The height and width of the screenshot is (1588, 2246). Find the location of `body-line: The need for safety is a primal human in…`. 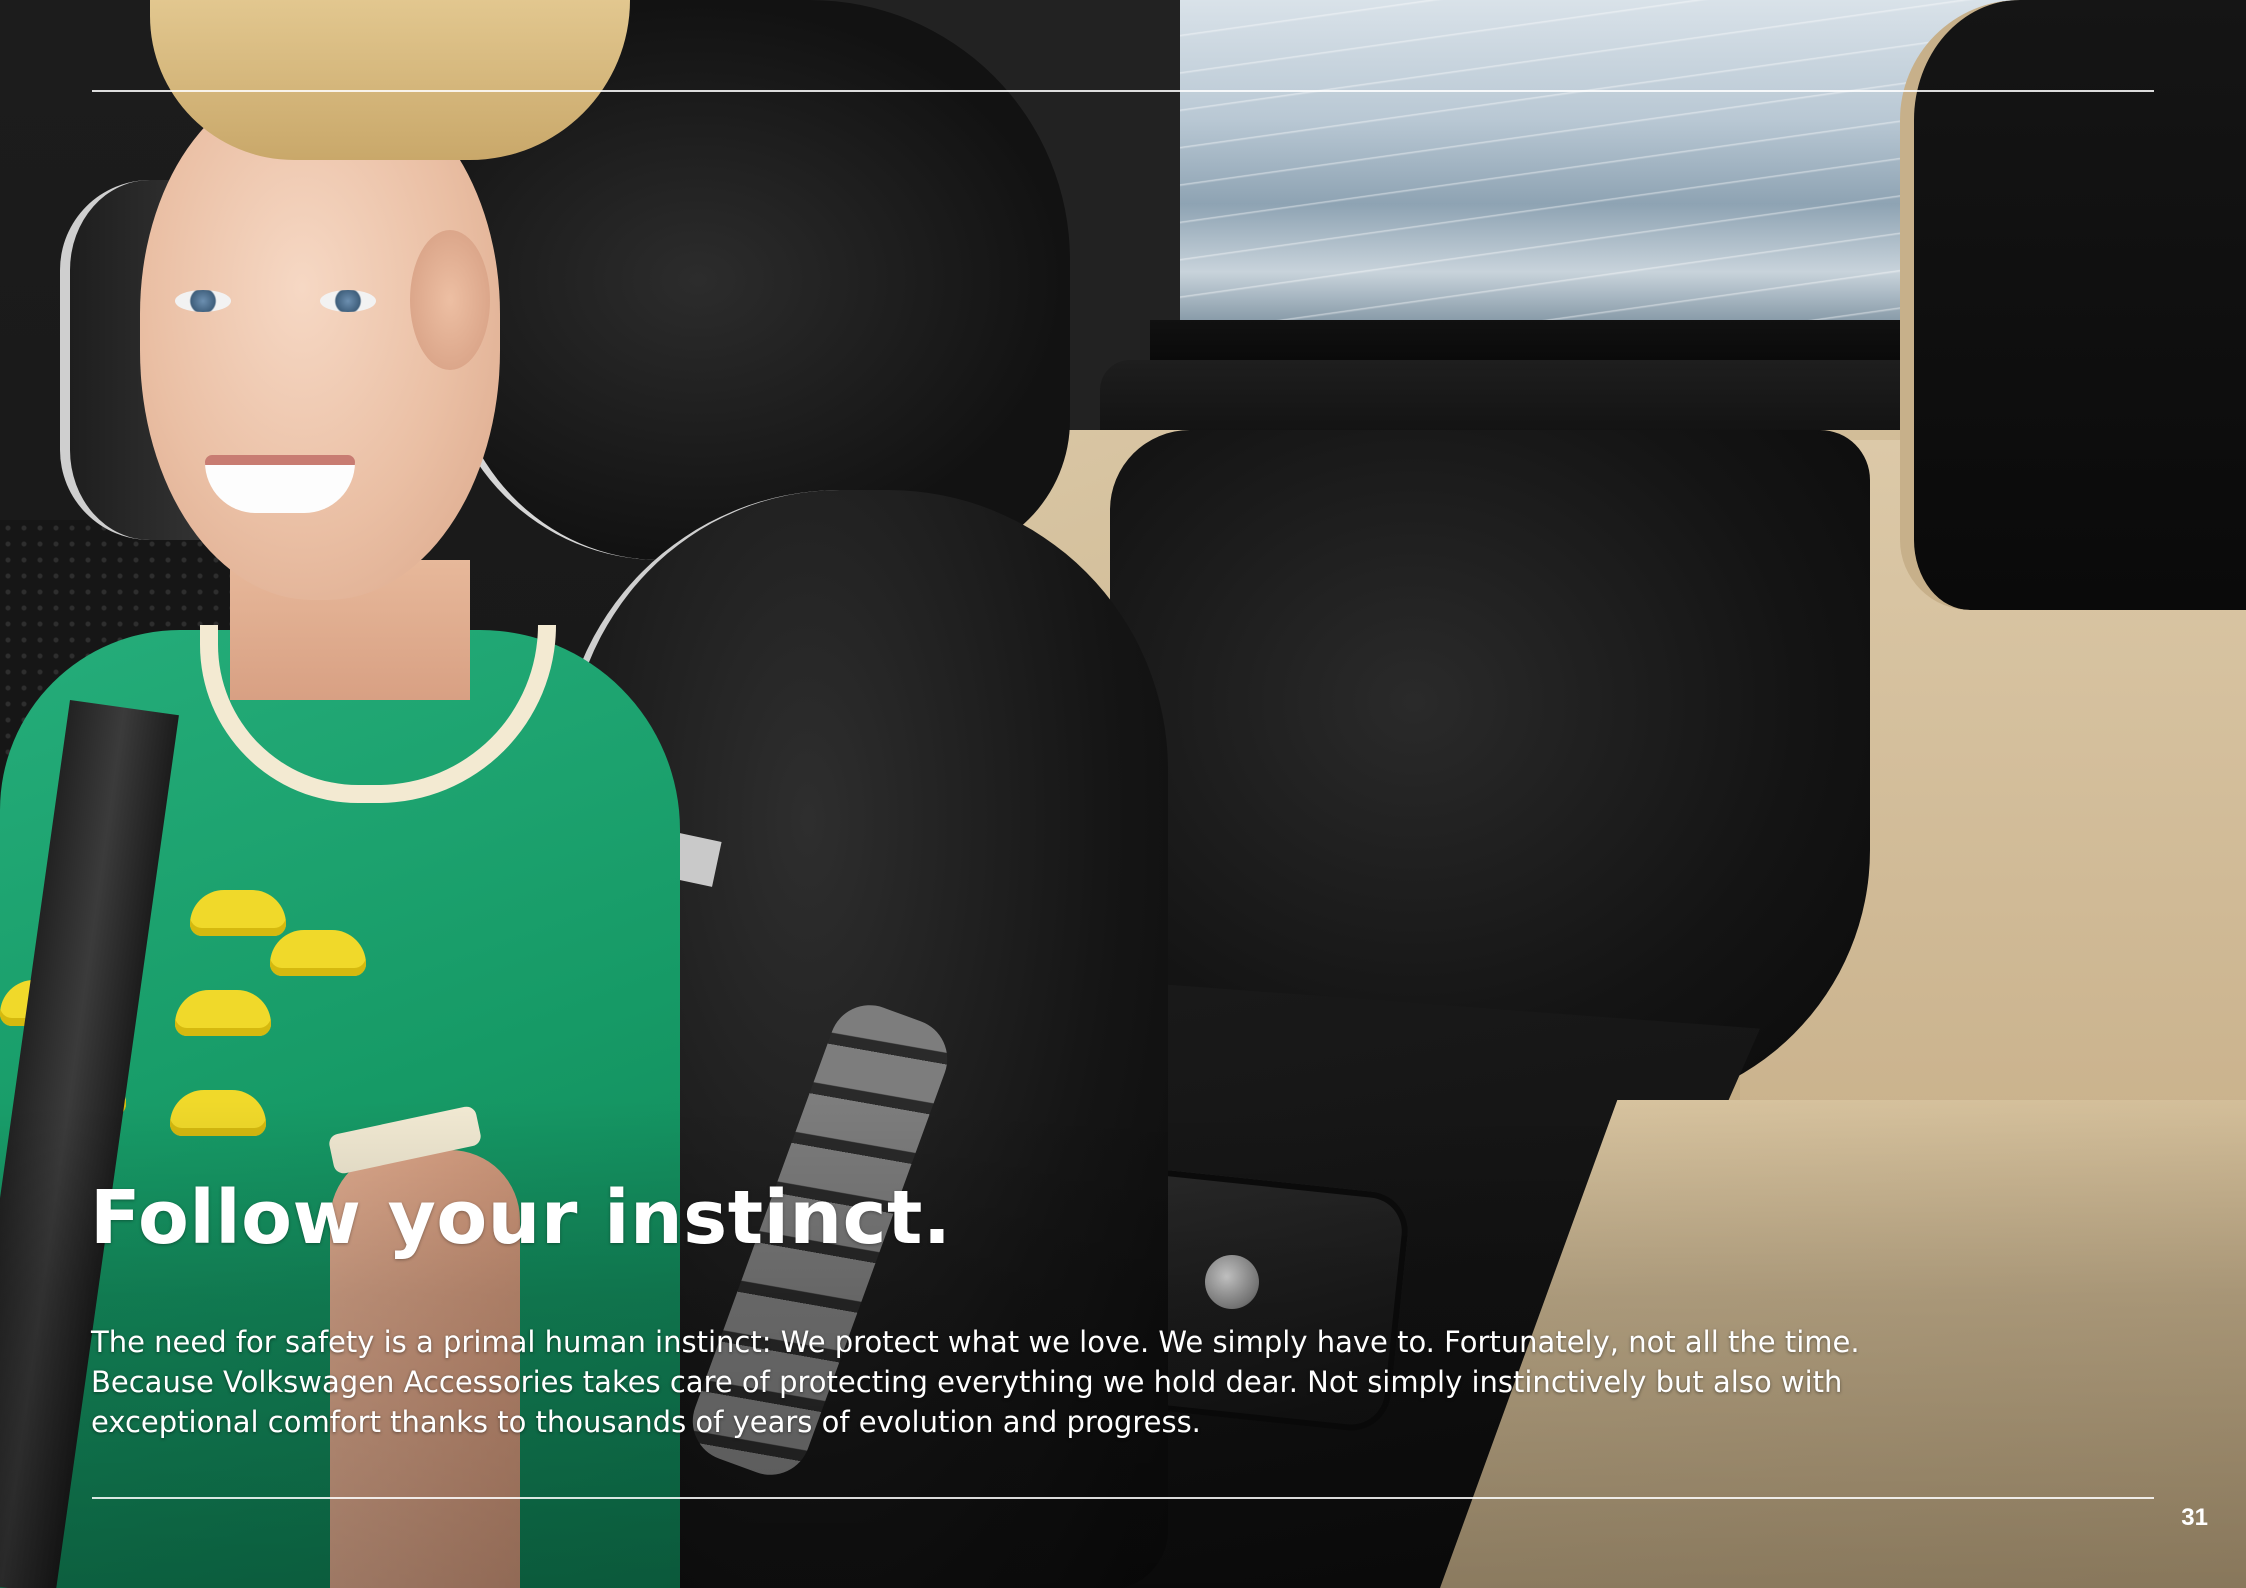

body-line: The need for safety is a primal human in… is located at coordinates (975, 1342).